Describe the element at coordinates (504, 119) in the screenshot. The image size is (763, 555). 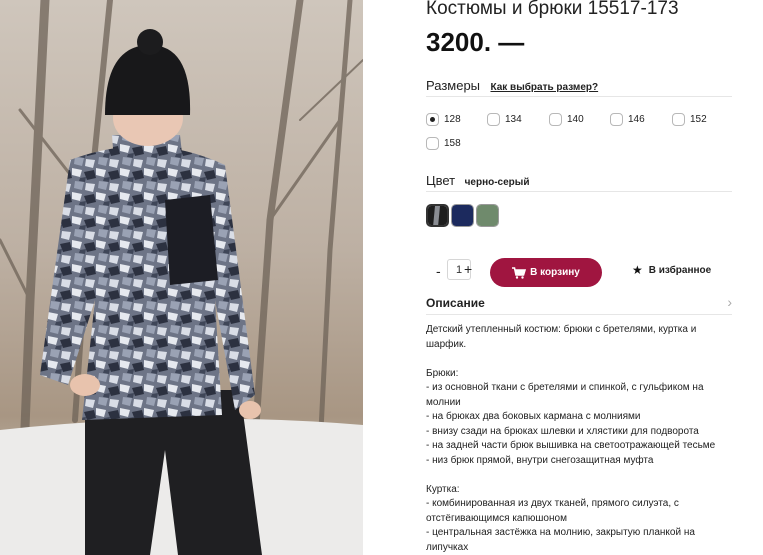
I see `size-option-134: 134` at that location.